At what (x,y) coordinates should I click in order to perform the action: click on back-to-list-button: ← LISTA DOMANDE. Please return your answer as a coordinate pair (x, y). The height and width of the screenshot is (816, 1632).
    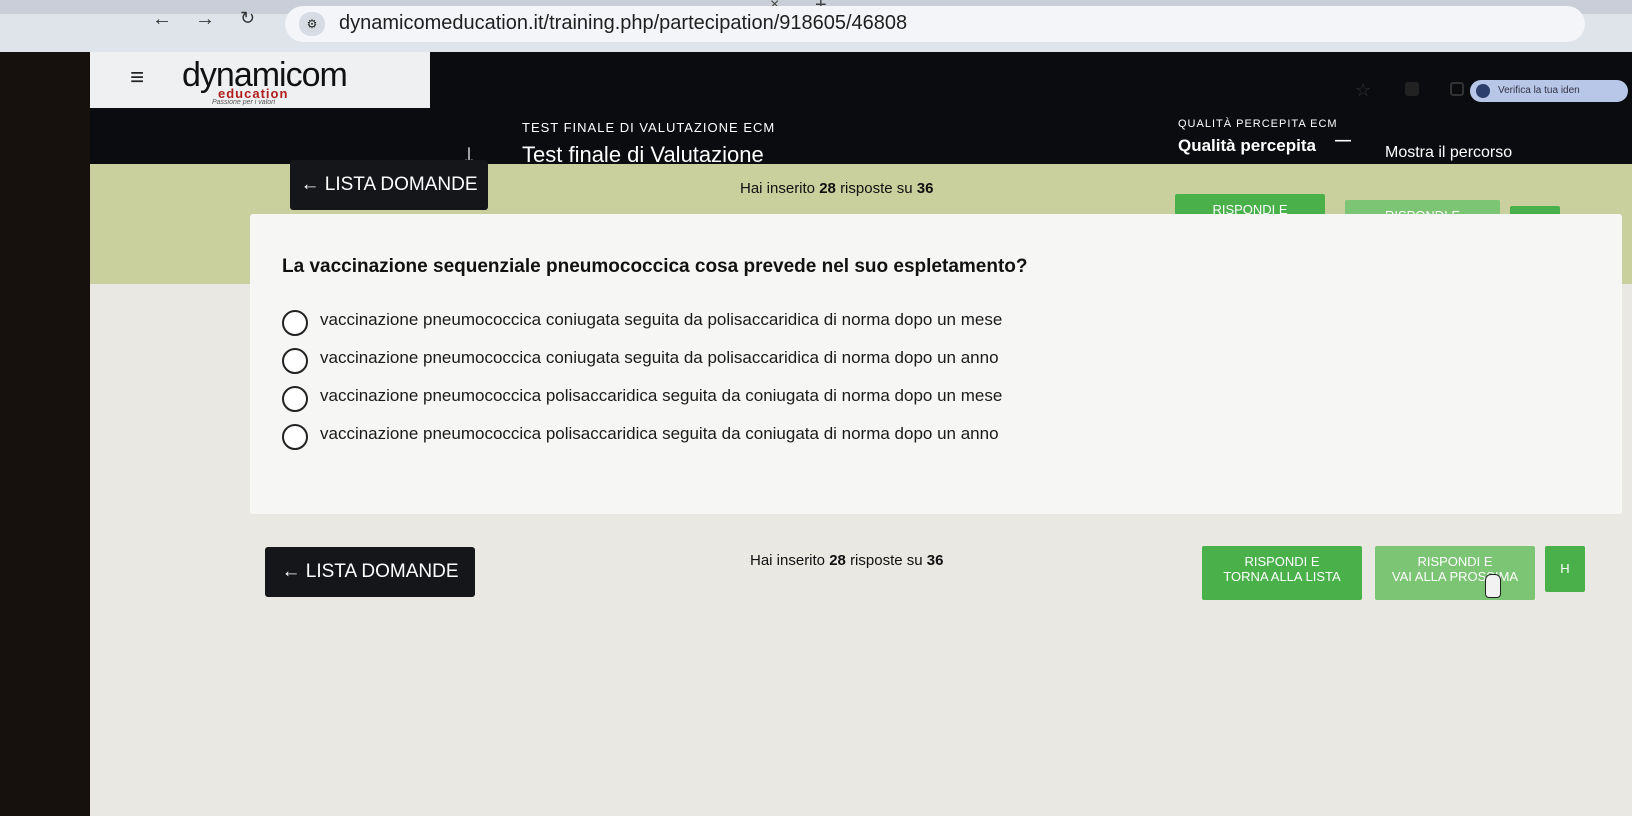
    Looking at the image, I should click on (389, 185).